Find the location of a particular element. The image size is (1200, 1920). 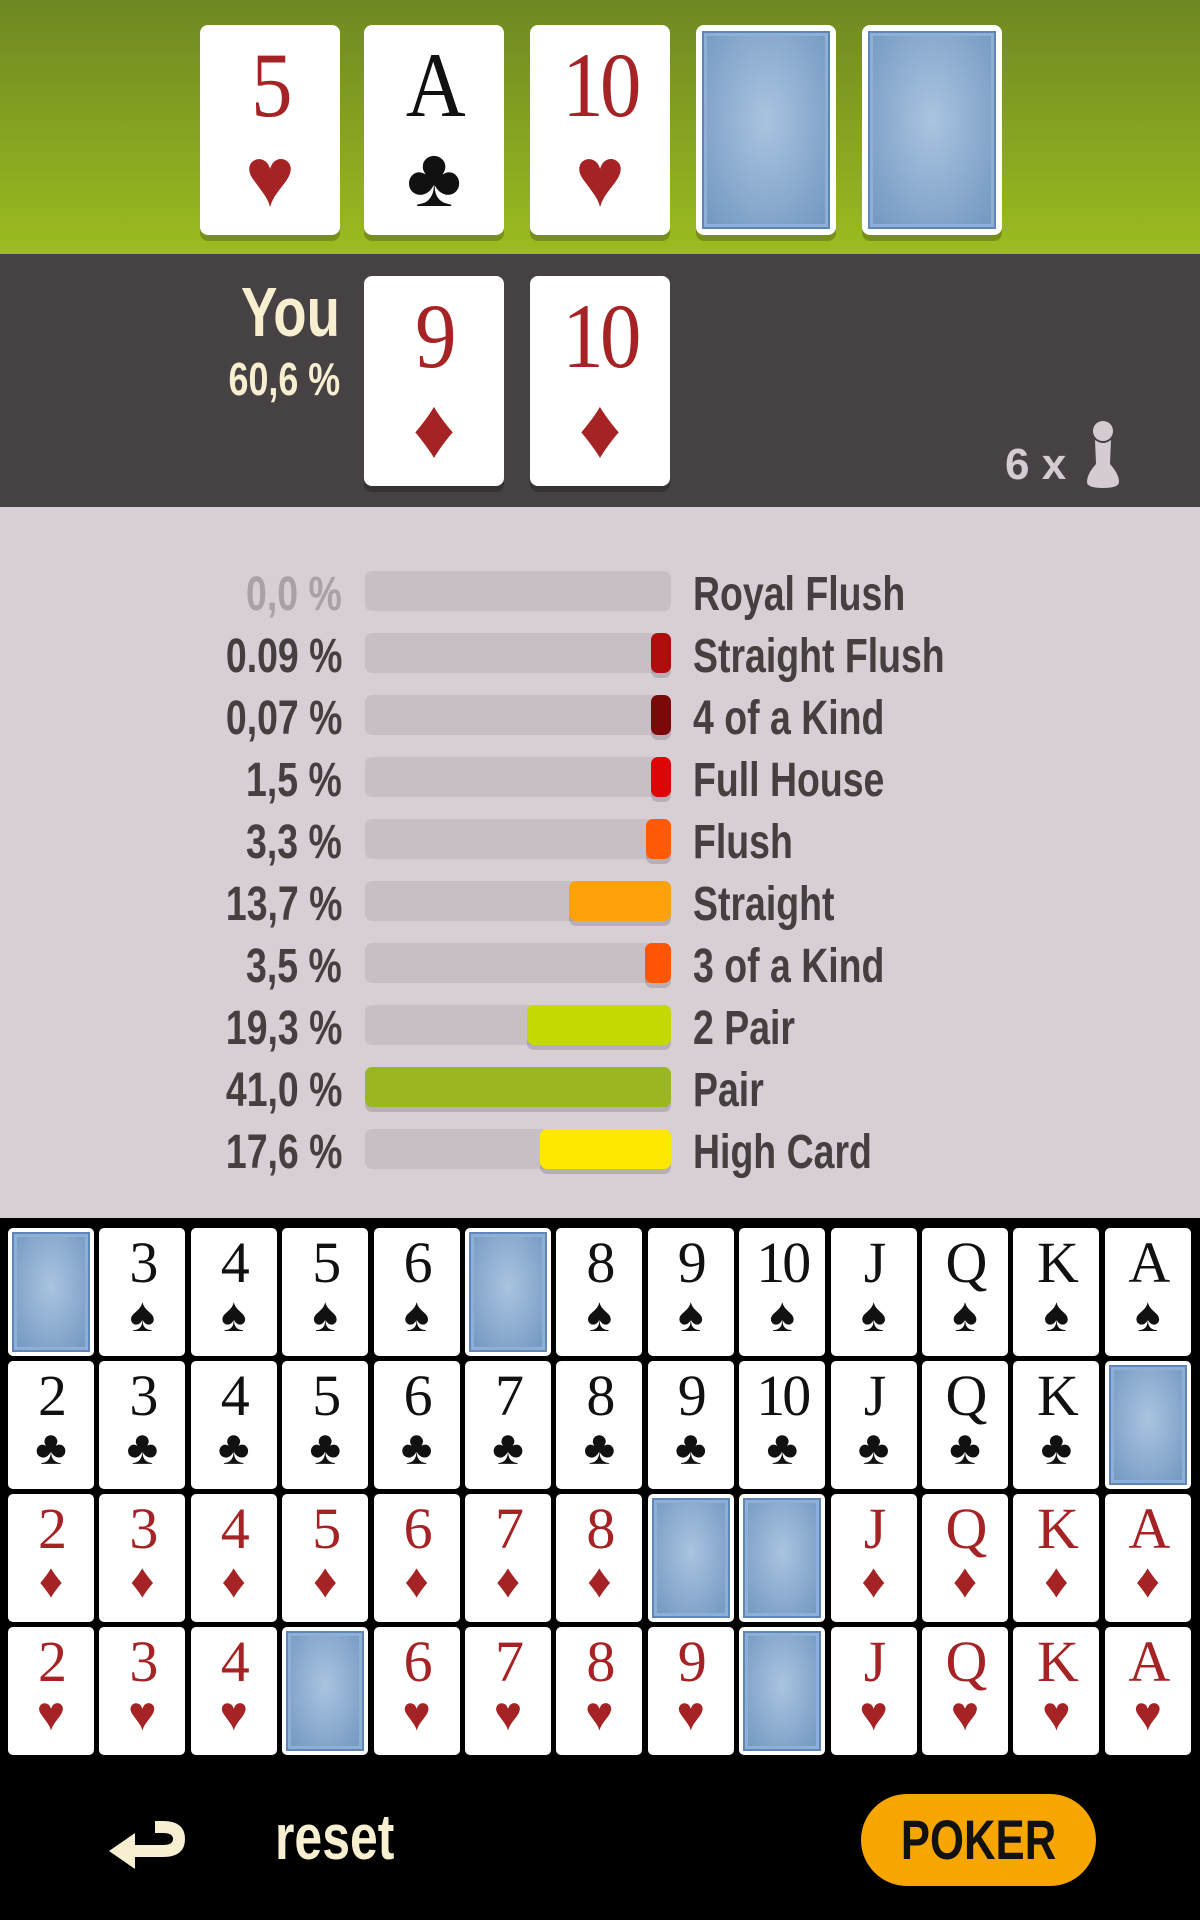

deck-card: 5 ♠ is located at coordinates (325, 1292).